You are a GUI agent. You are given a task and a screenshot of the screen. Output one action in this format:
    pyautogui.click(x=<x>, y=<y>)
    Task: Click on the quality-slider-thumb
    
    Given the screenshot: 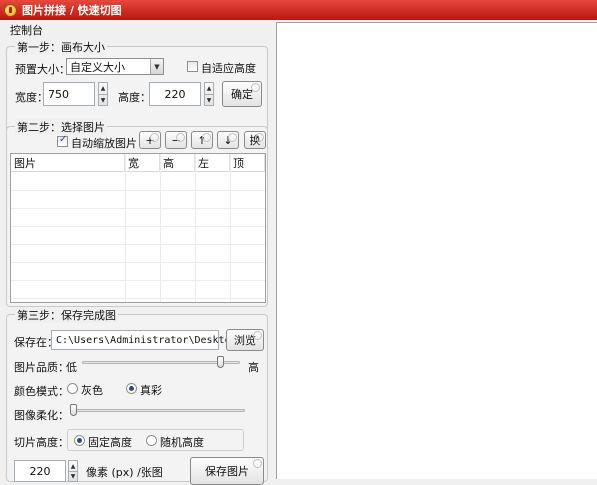 What is the action you would take?
    pyautogui.click(x=220, y=362)
    